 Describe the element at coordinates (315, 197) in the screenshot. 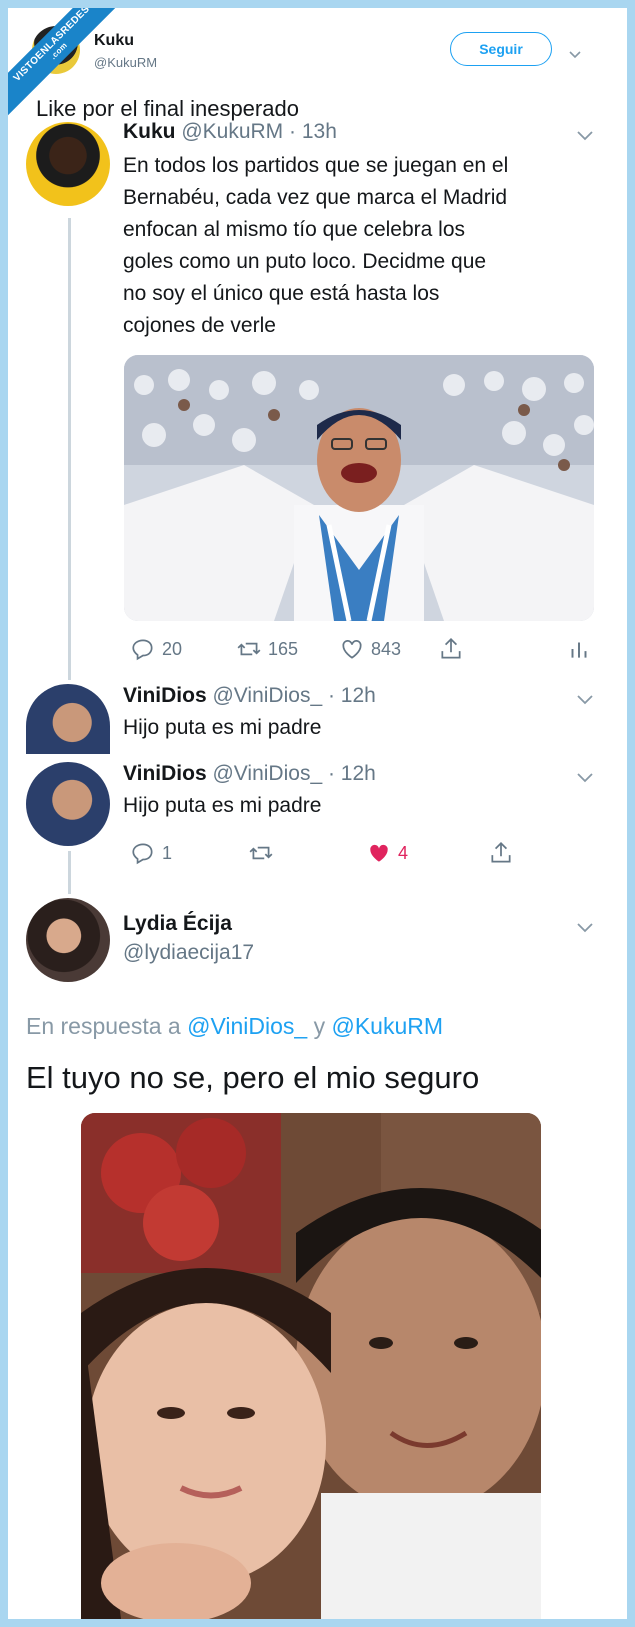

I see `tweet1-line: Bernabéu, cada vez que marca el Madrid` at that location.